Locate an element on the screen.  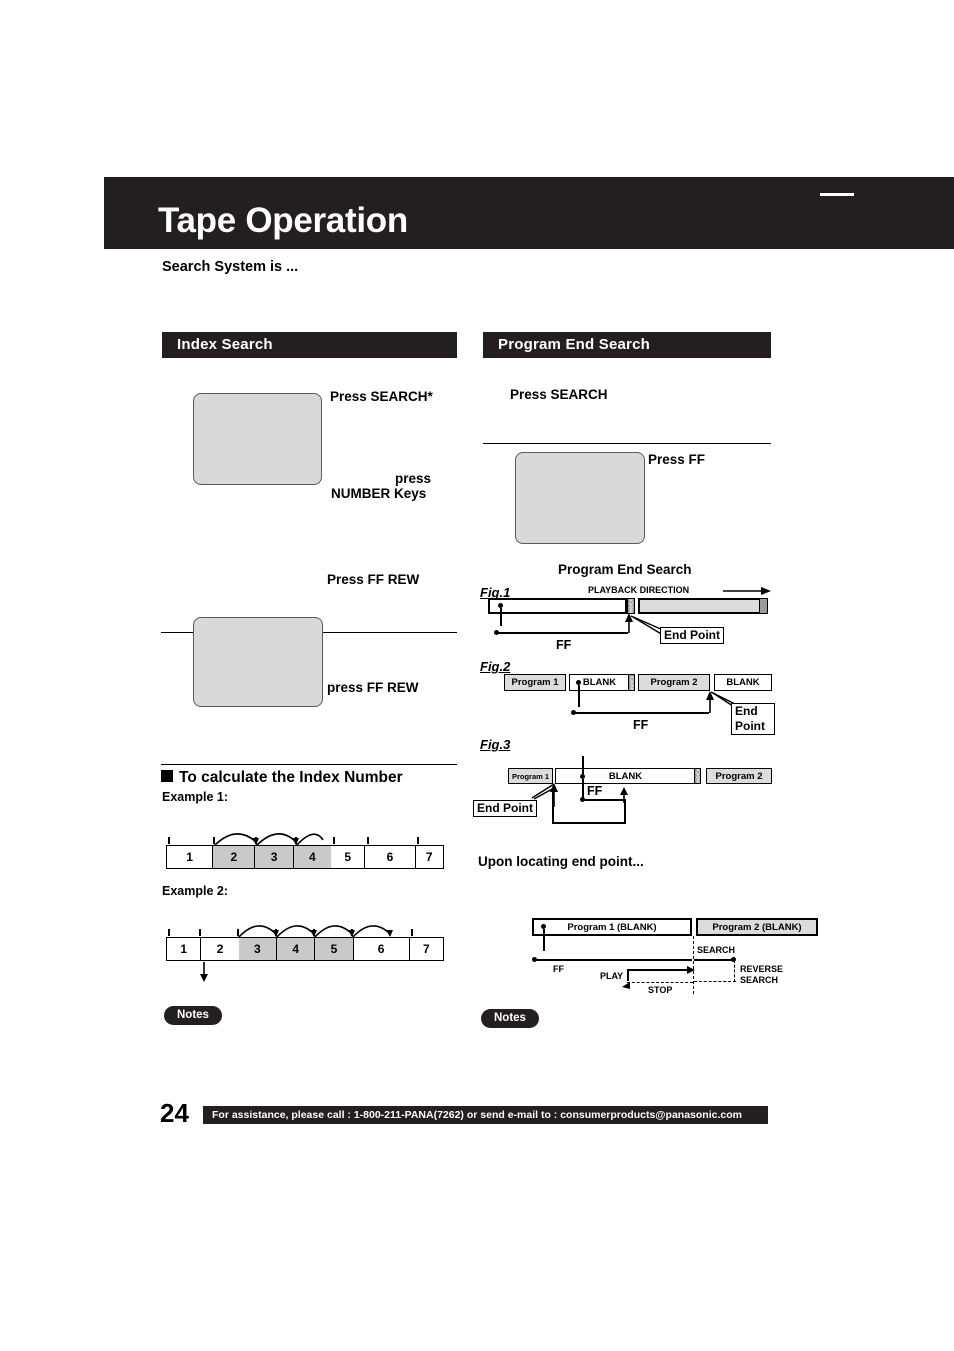
behavior-ff-label: FF is located at coordinates (558, 969).